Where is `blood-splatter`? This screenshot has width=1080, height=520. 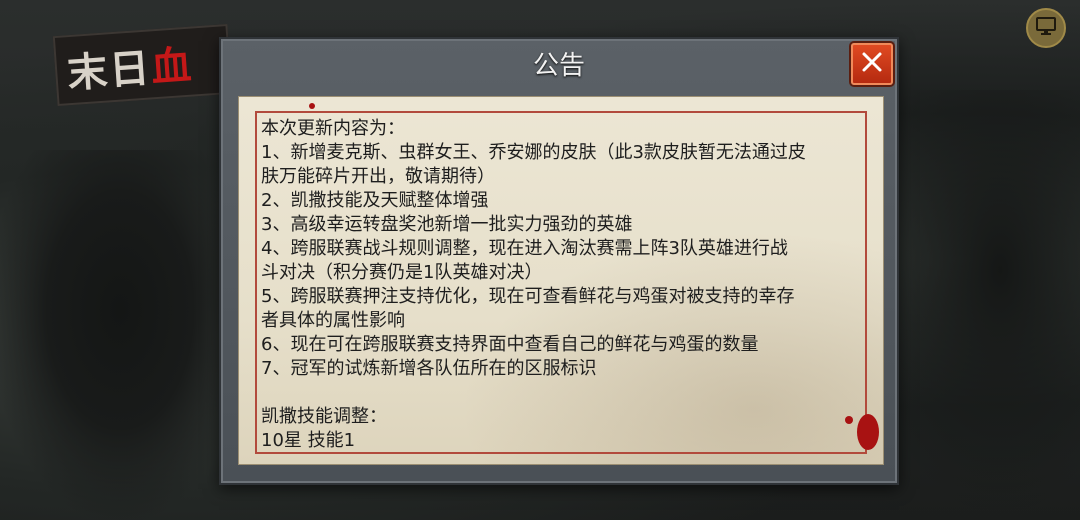 blood-splatter is located at coordinates (312, 106).